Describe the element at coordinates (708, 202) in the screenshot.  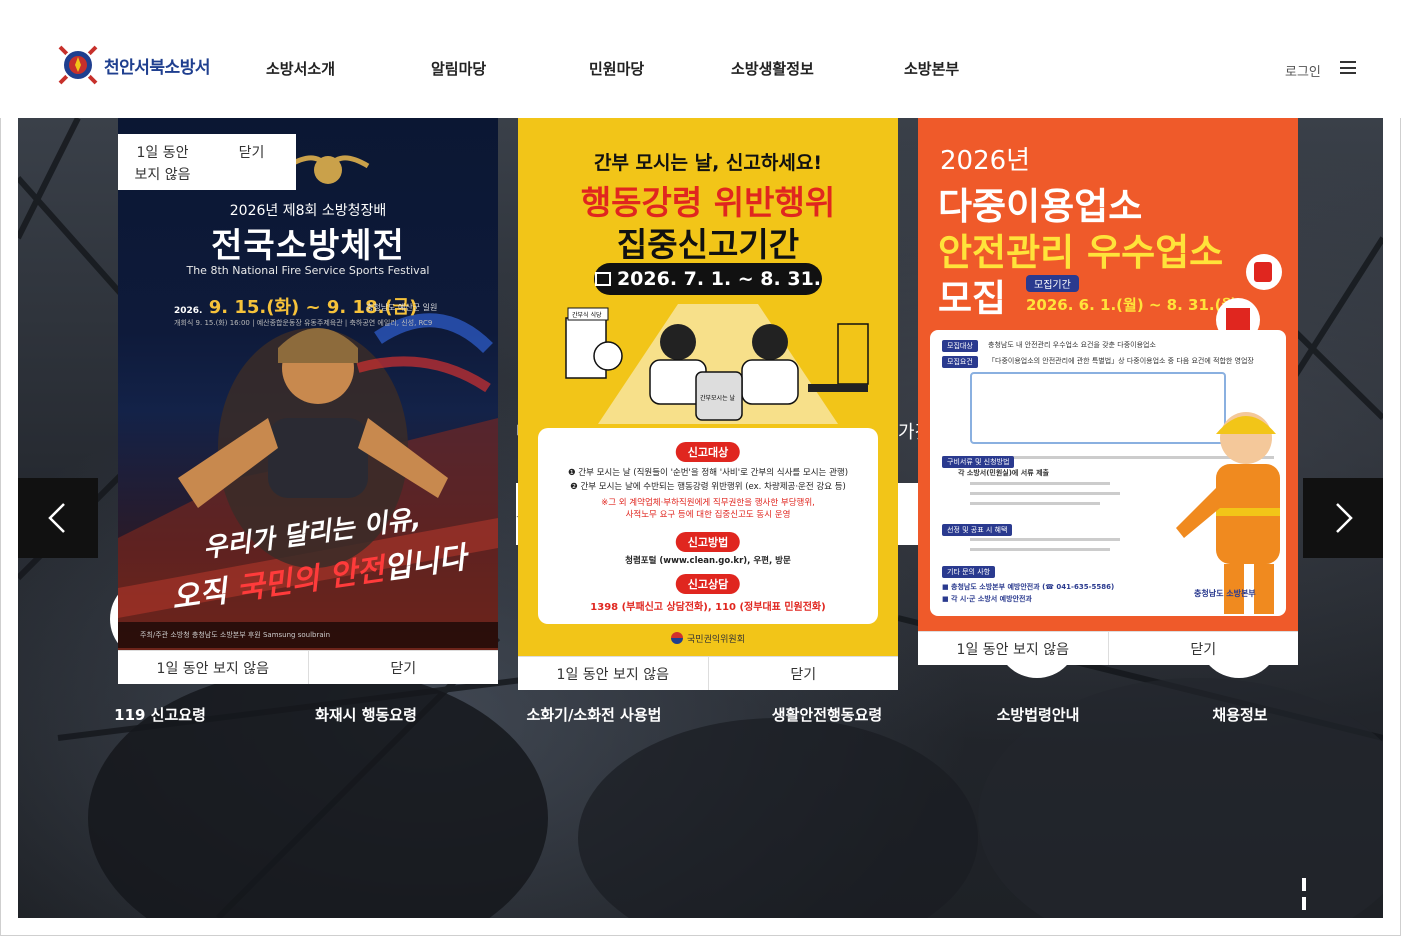
I see `poster2-title-line1: 행동강령 위반행위` at that location.